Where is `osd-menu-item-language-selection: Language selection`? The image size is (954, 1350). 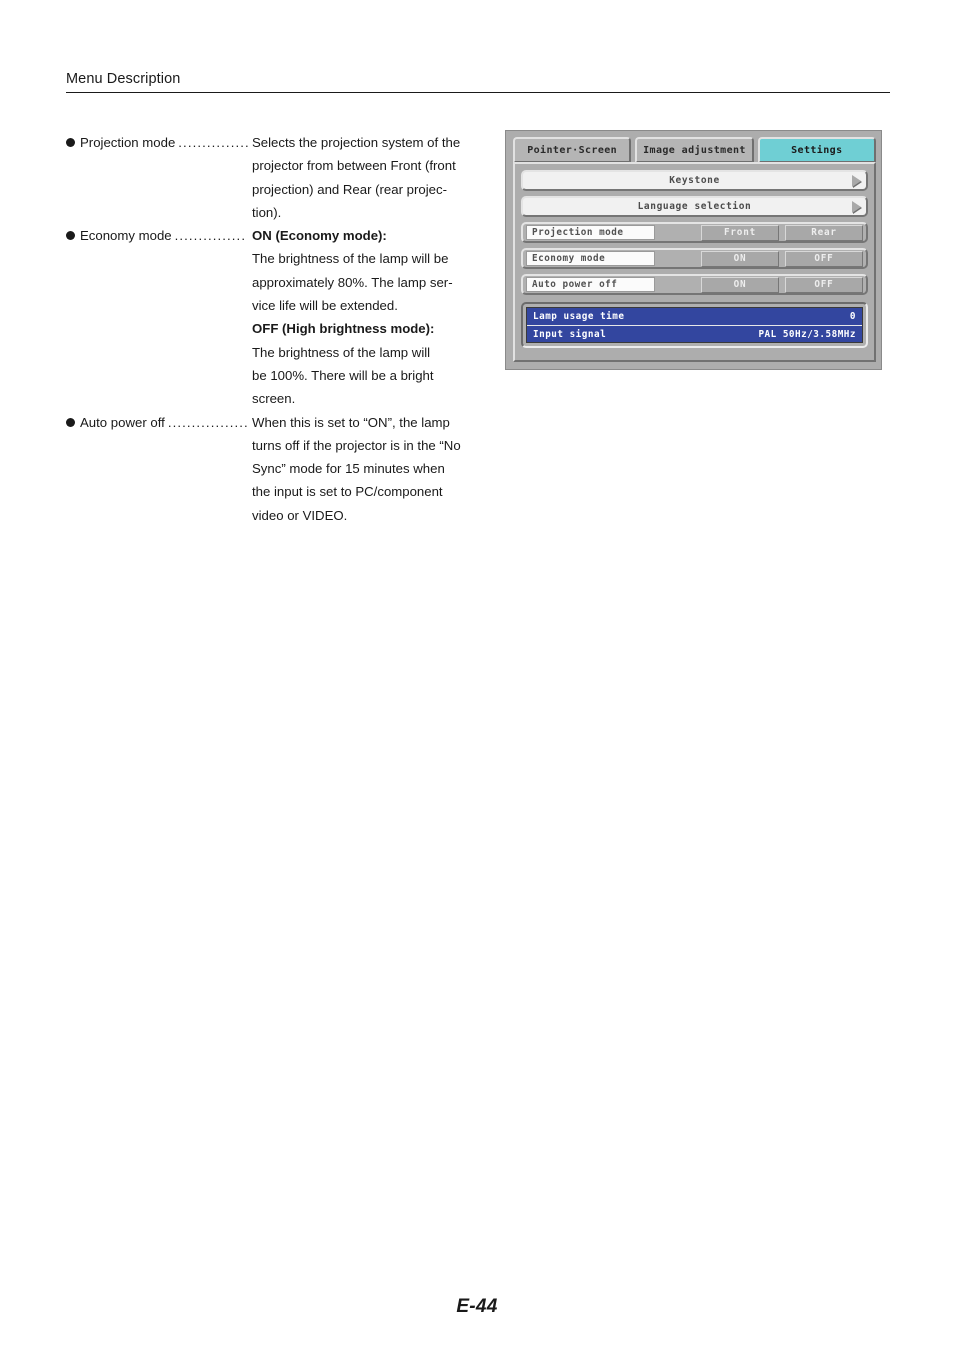
osd-menu-item-language-selection: Language selection is located at coordinates (694, 206).